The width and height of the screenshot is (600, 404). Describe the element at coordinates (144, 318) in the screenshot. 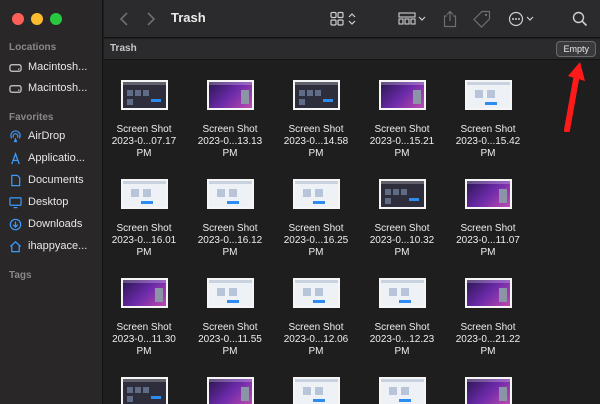

I see `file-item: Screen Shot 2023-0...11.30 PM` at that location.